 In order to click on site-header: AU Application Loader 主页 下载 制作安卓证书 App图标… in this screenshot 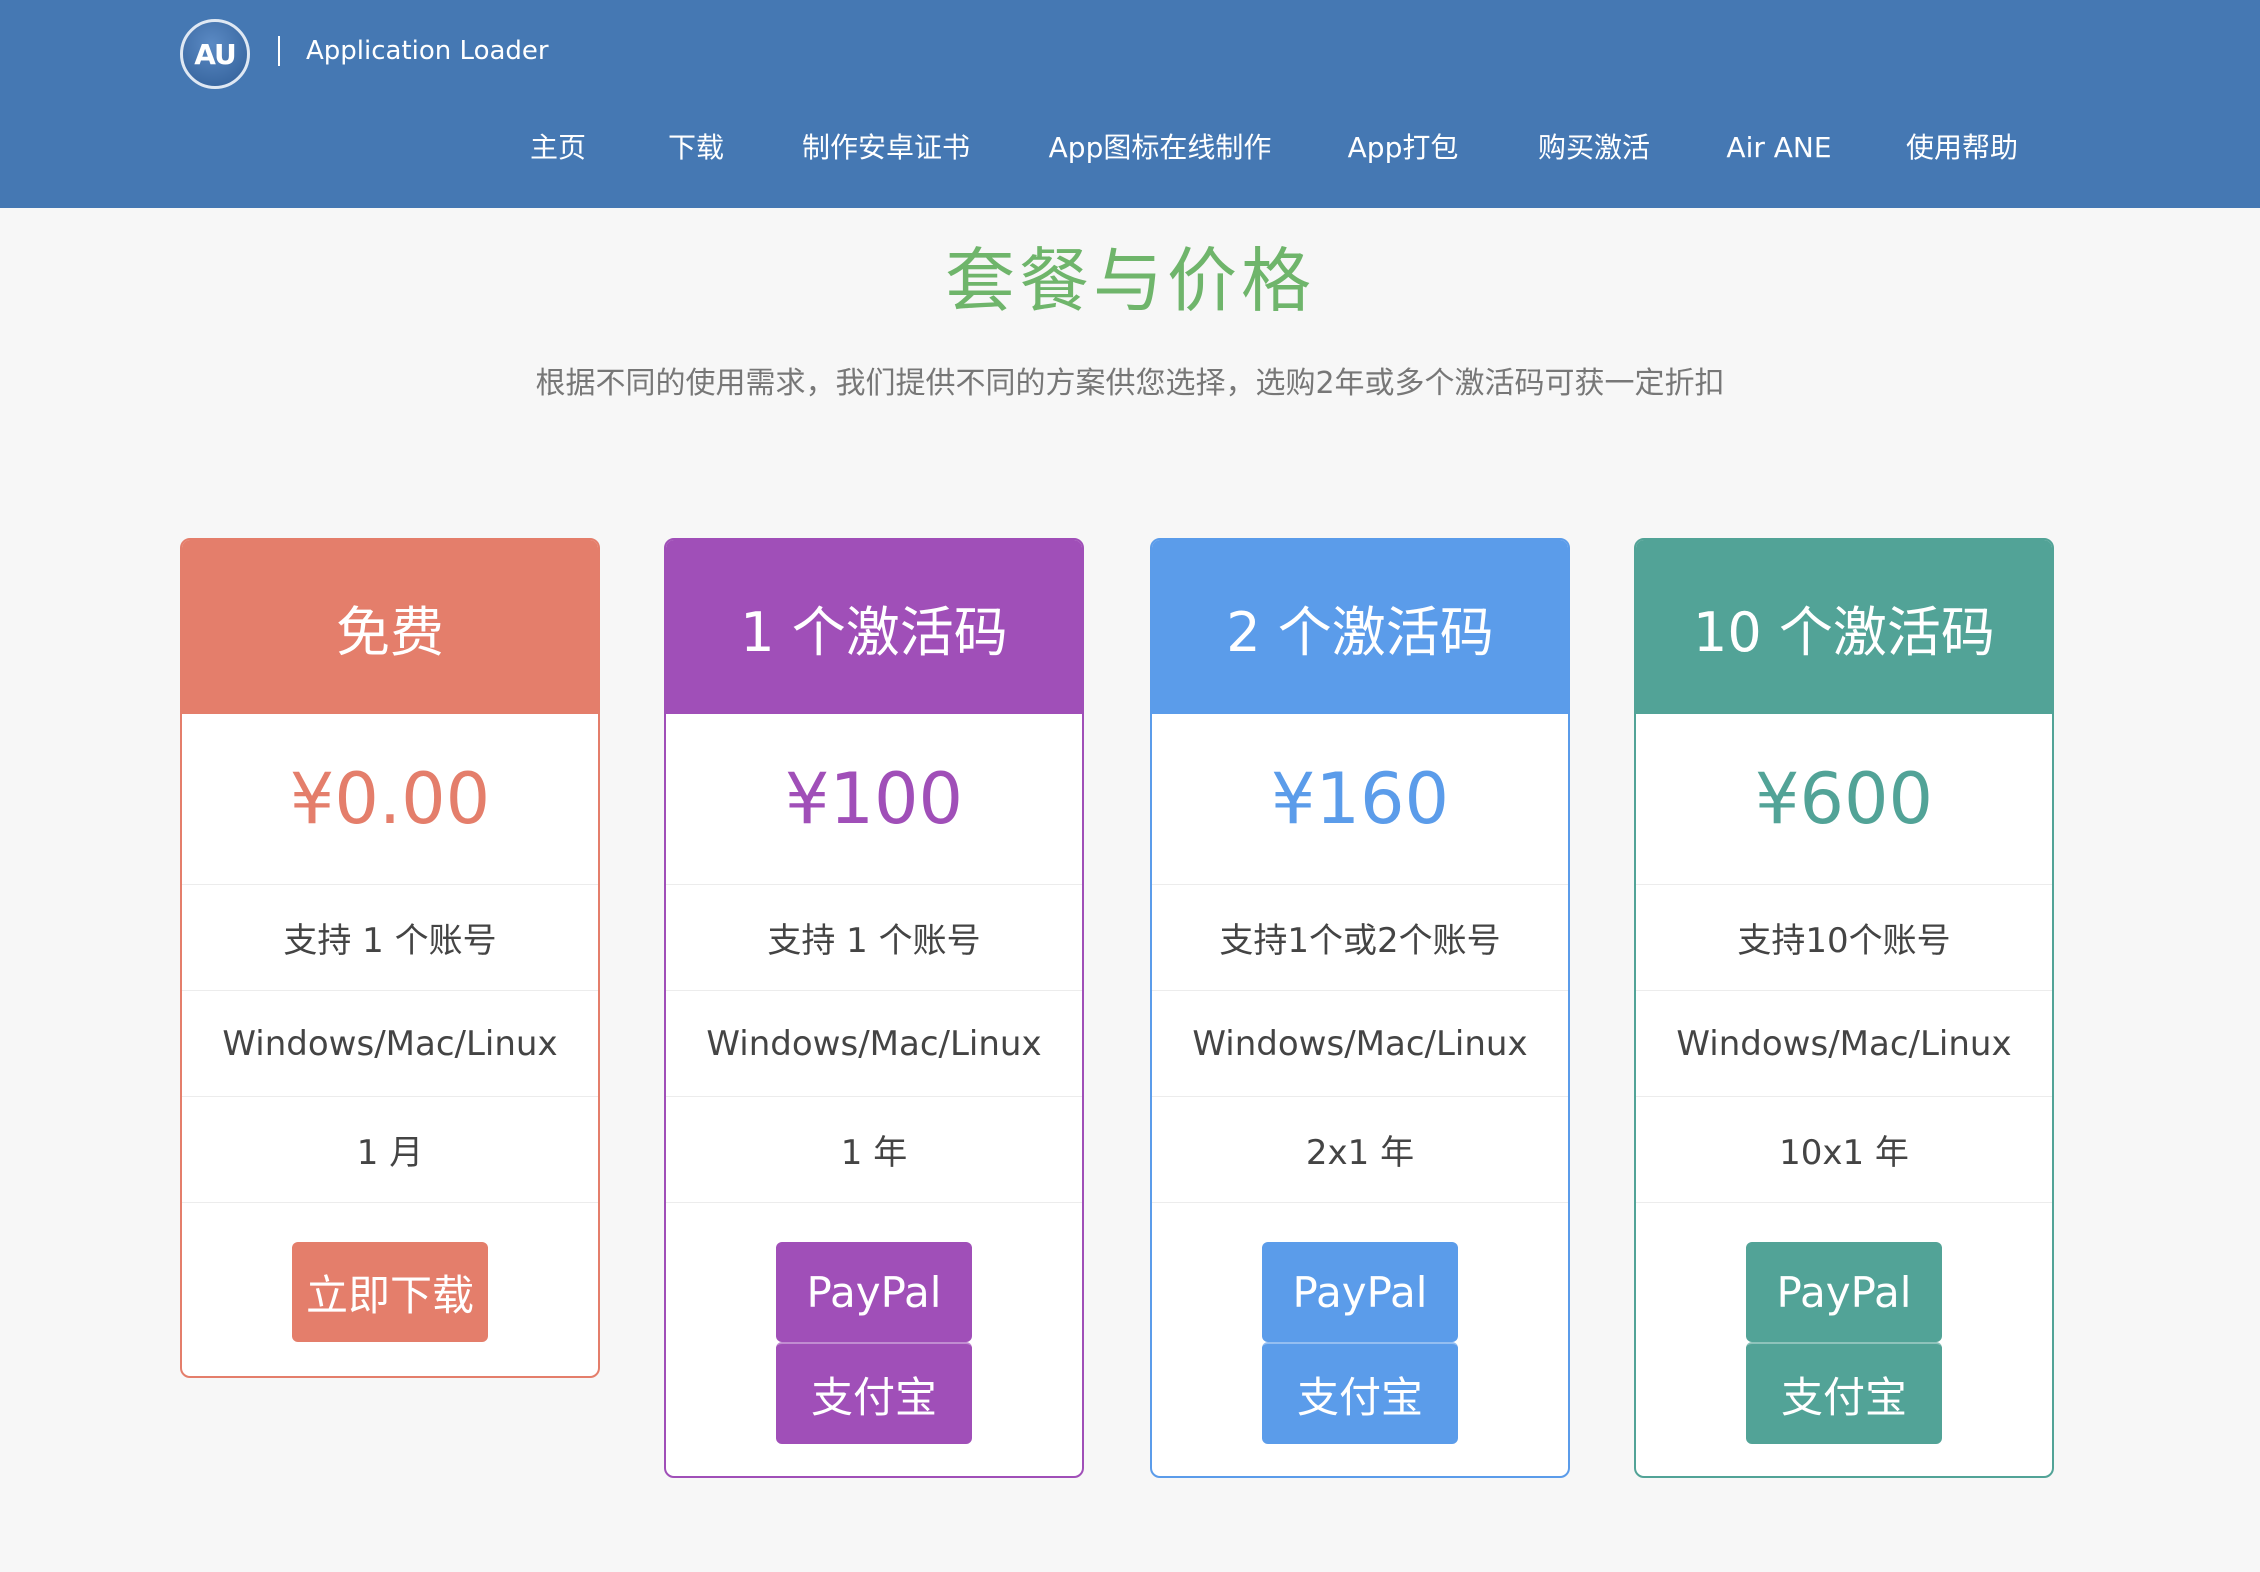, I will do `click(1130, 104)`.